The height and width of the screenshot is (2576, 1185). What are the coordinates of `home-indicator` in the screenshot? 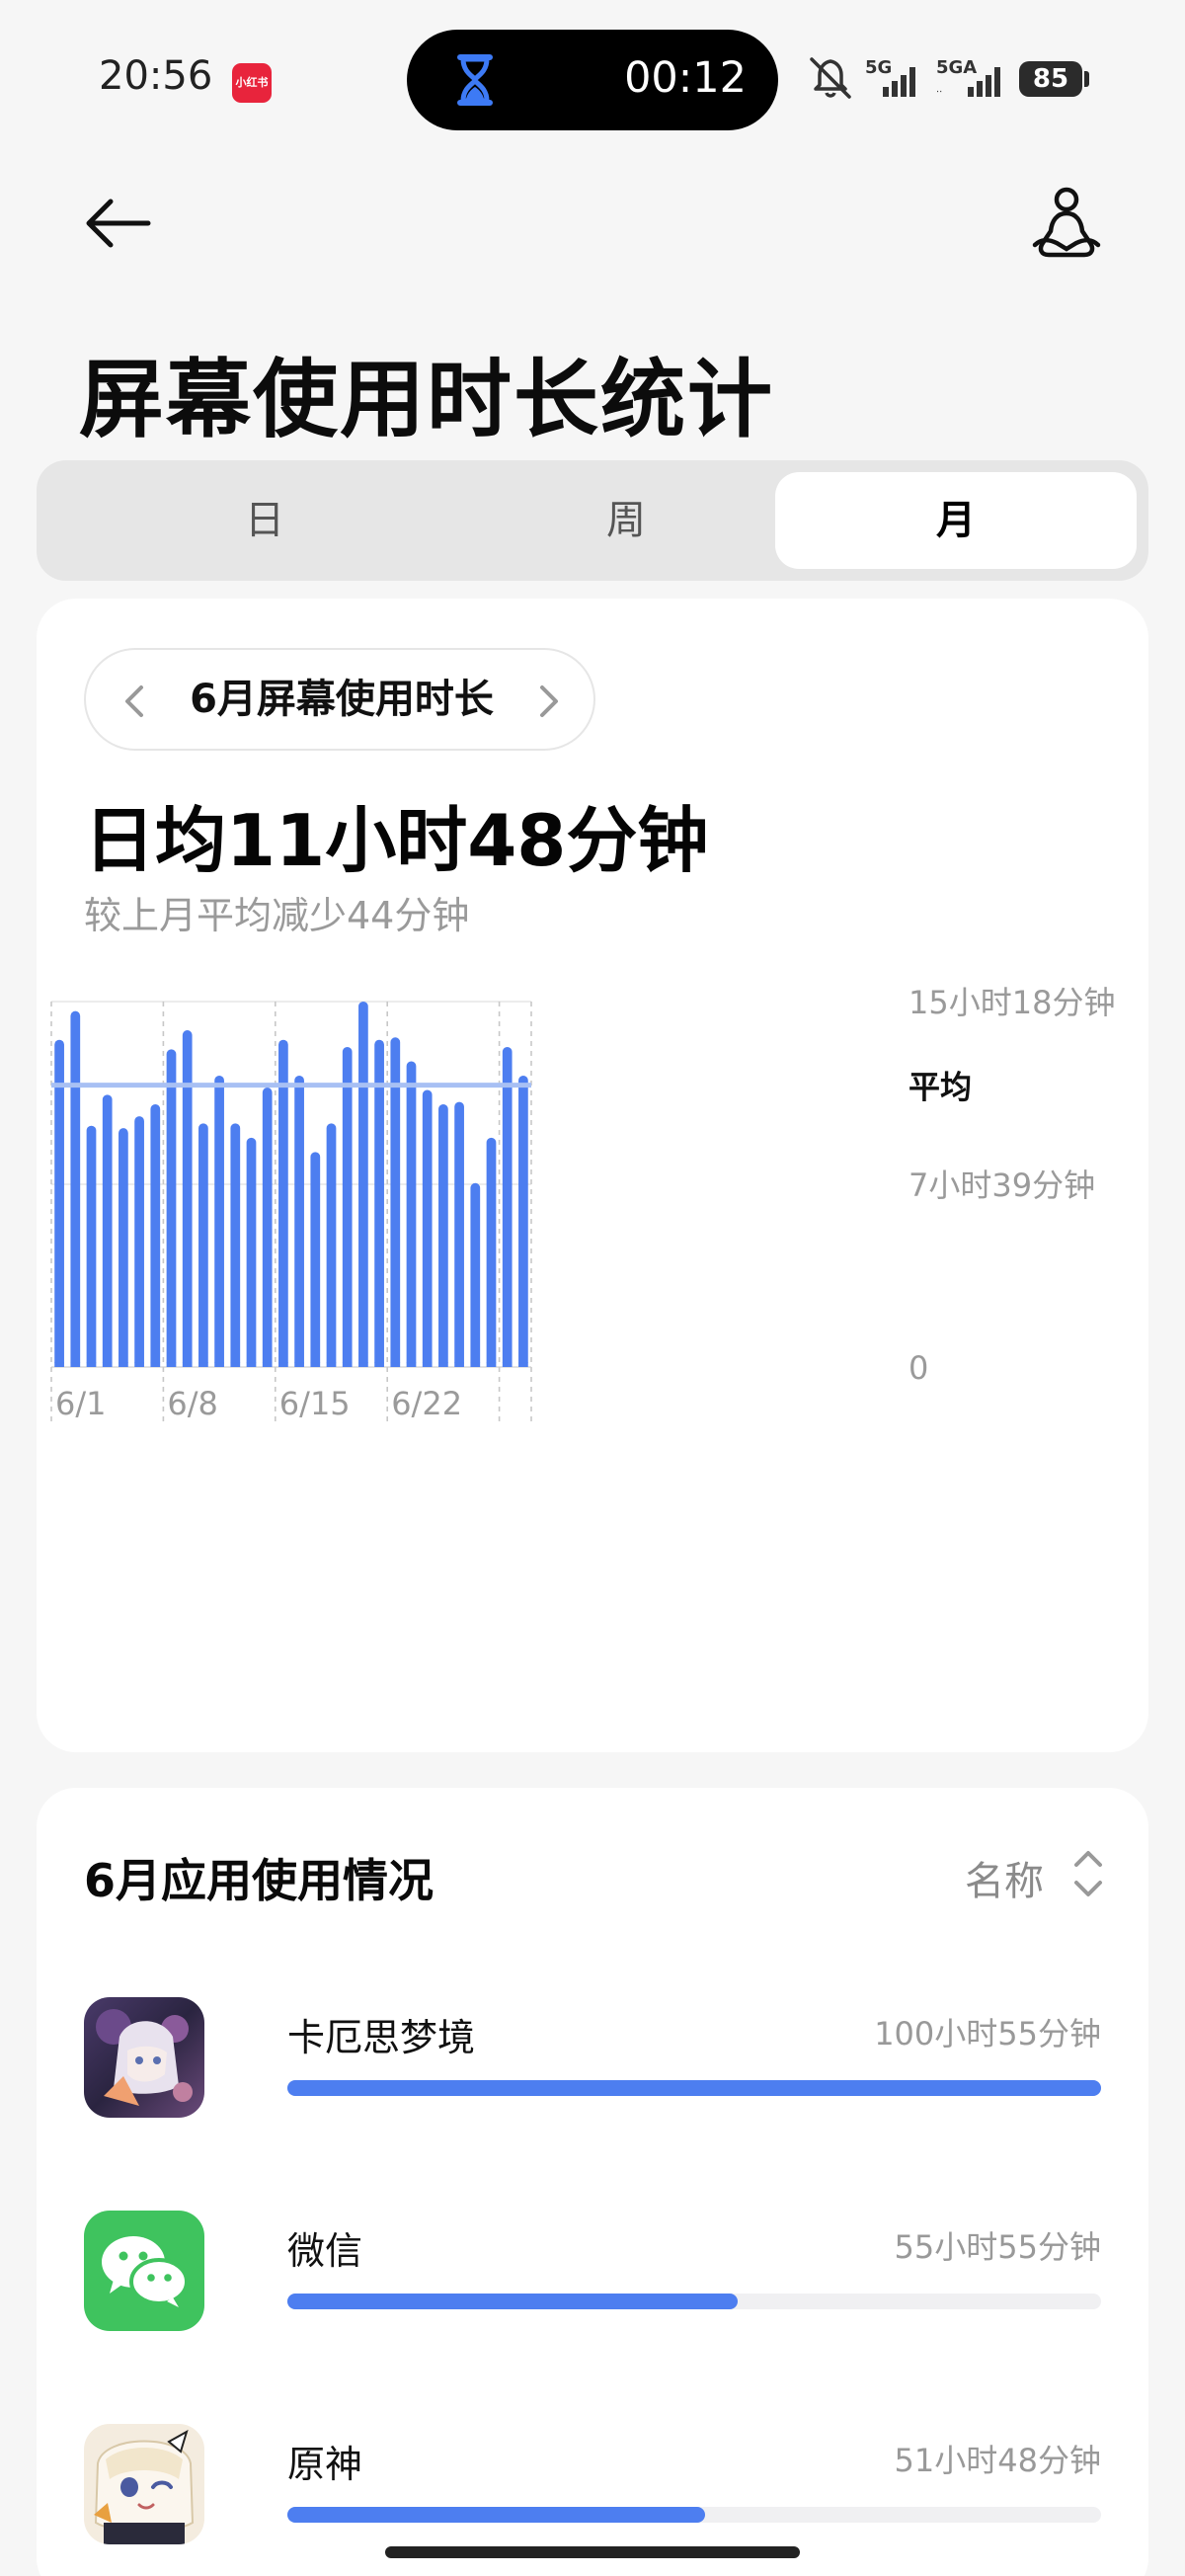 It's located at (592, 2552).